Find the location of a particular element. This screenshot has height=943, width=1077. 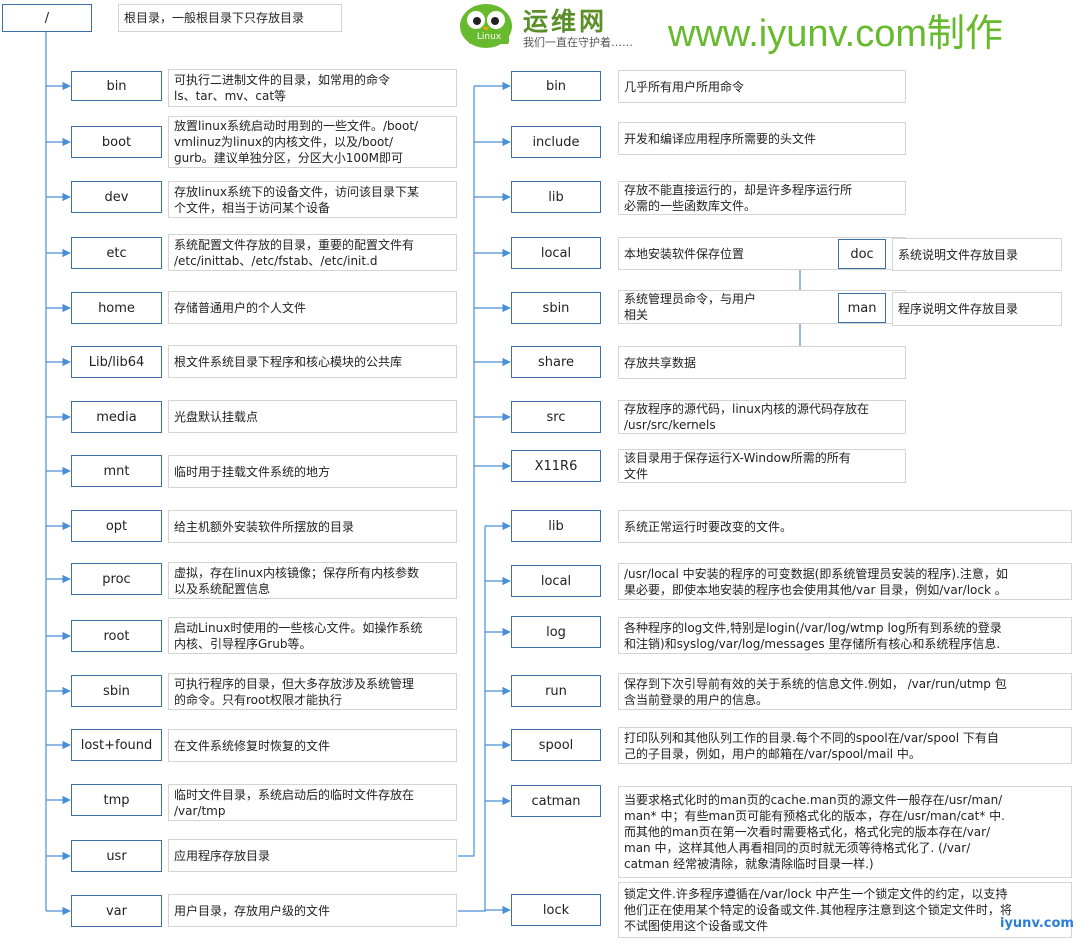

root-dir-box: / is located at coordinates (47, 18).